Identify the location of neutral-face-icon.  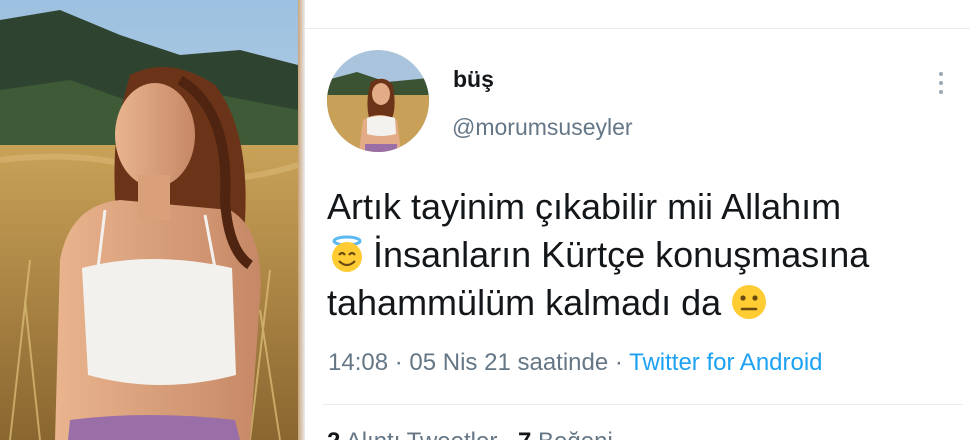
(749, 302).